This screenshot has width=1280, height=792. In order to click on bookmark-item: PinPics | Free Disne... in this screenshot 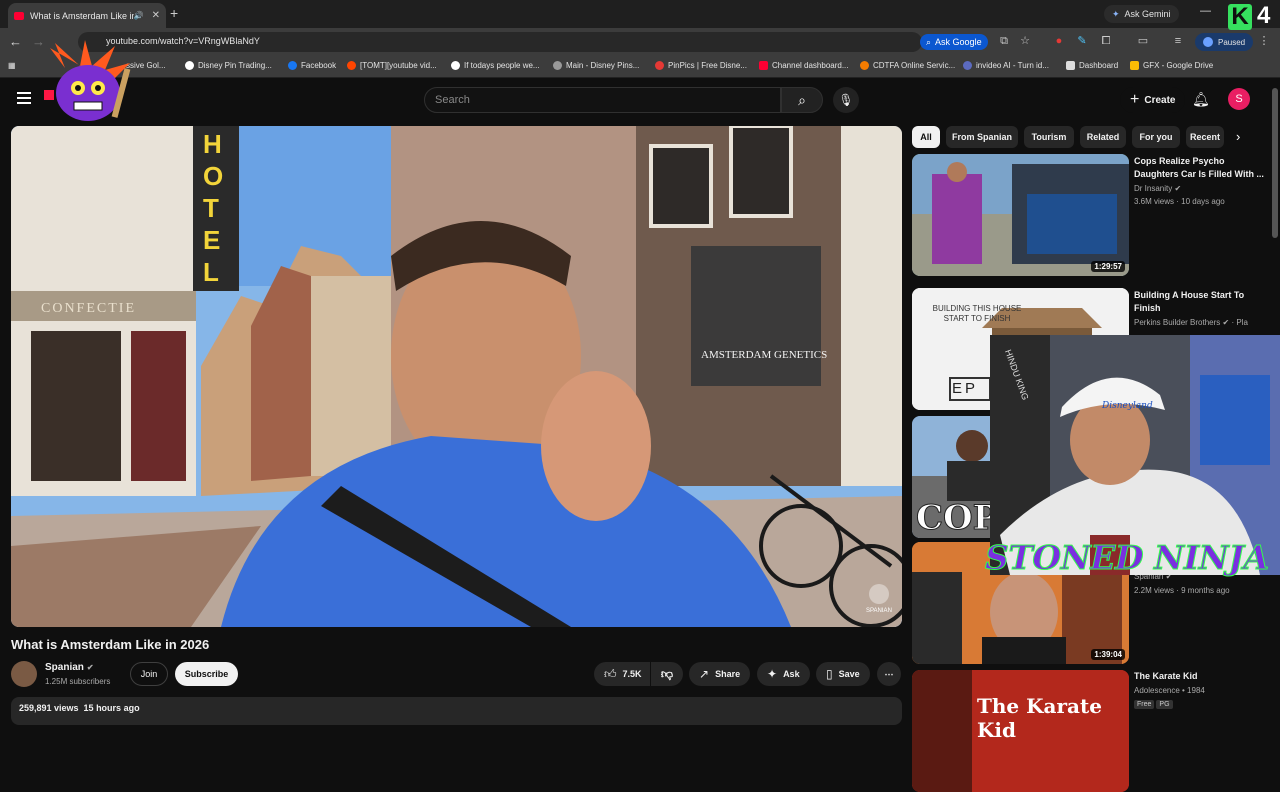, I will do `click(701, 65)`.